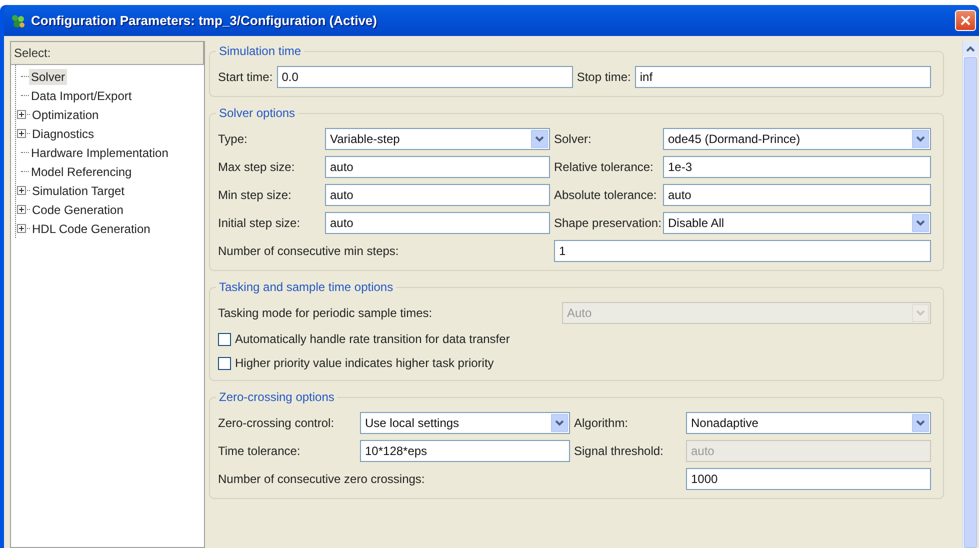 Image resolution: width=979 pixels, height=548 pixels. I want to click on tree-item: Code Generation, so click(78, 210).